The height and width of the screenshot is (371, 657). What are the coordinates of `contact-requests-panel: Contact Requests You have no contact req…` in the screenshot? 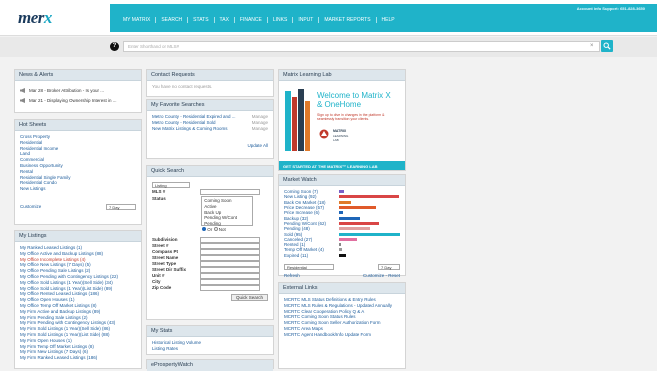 It's located at (210, 83).